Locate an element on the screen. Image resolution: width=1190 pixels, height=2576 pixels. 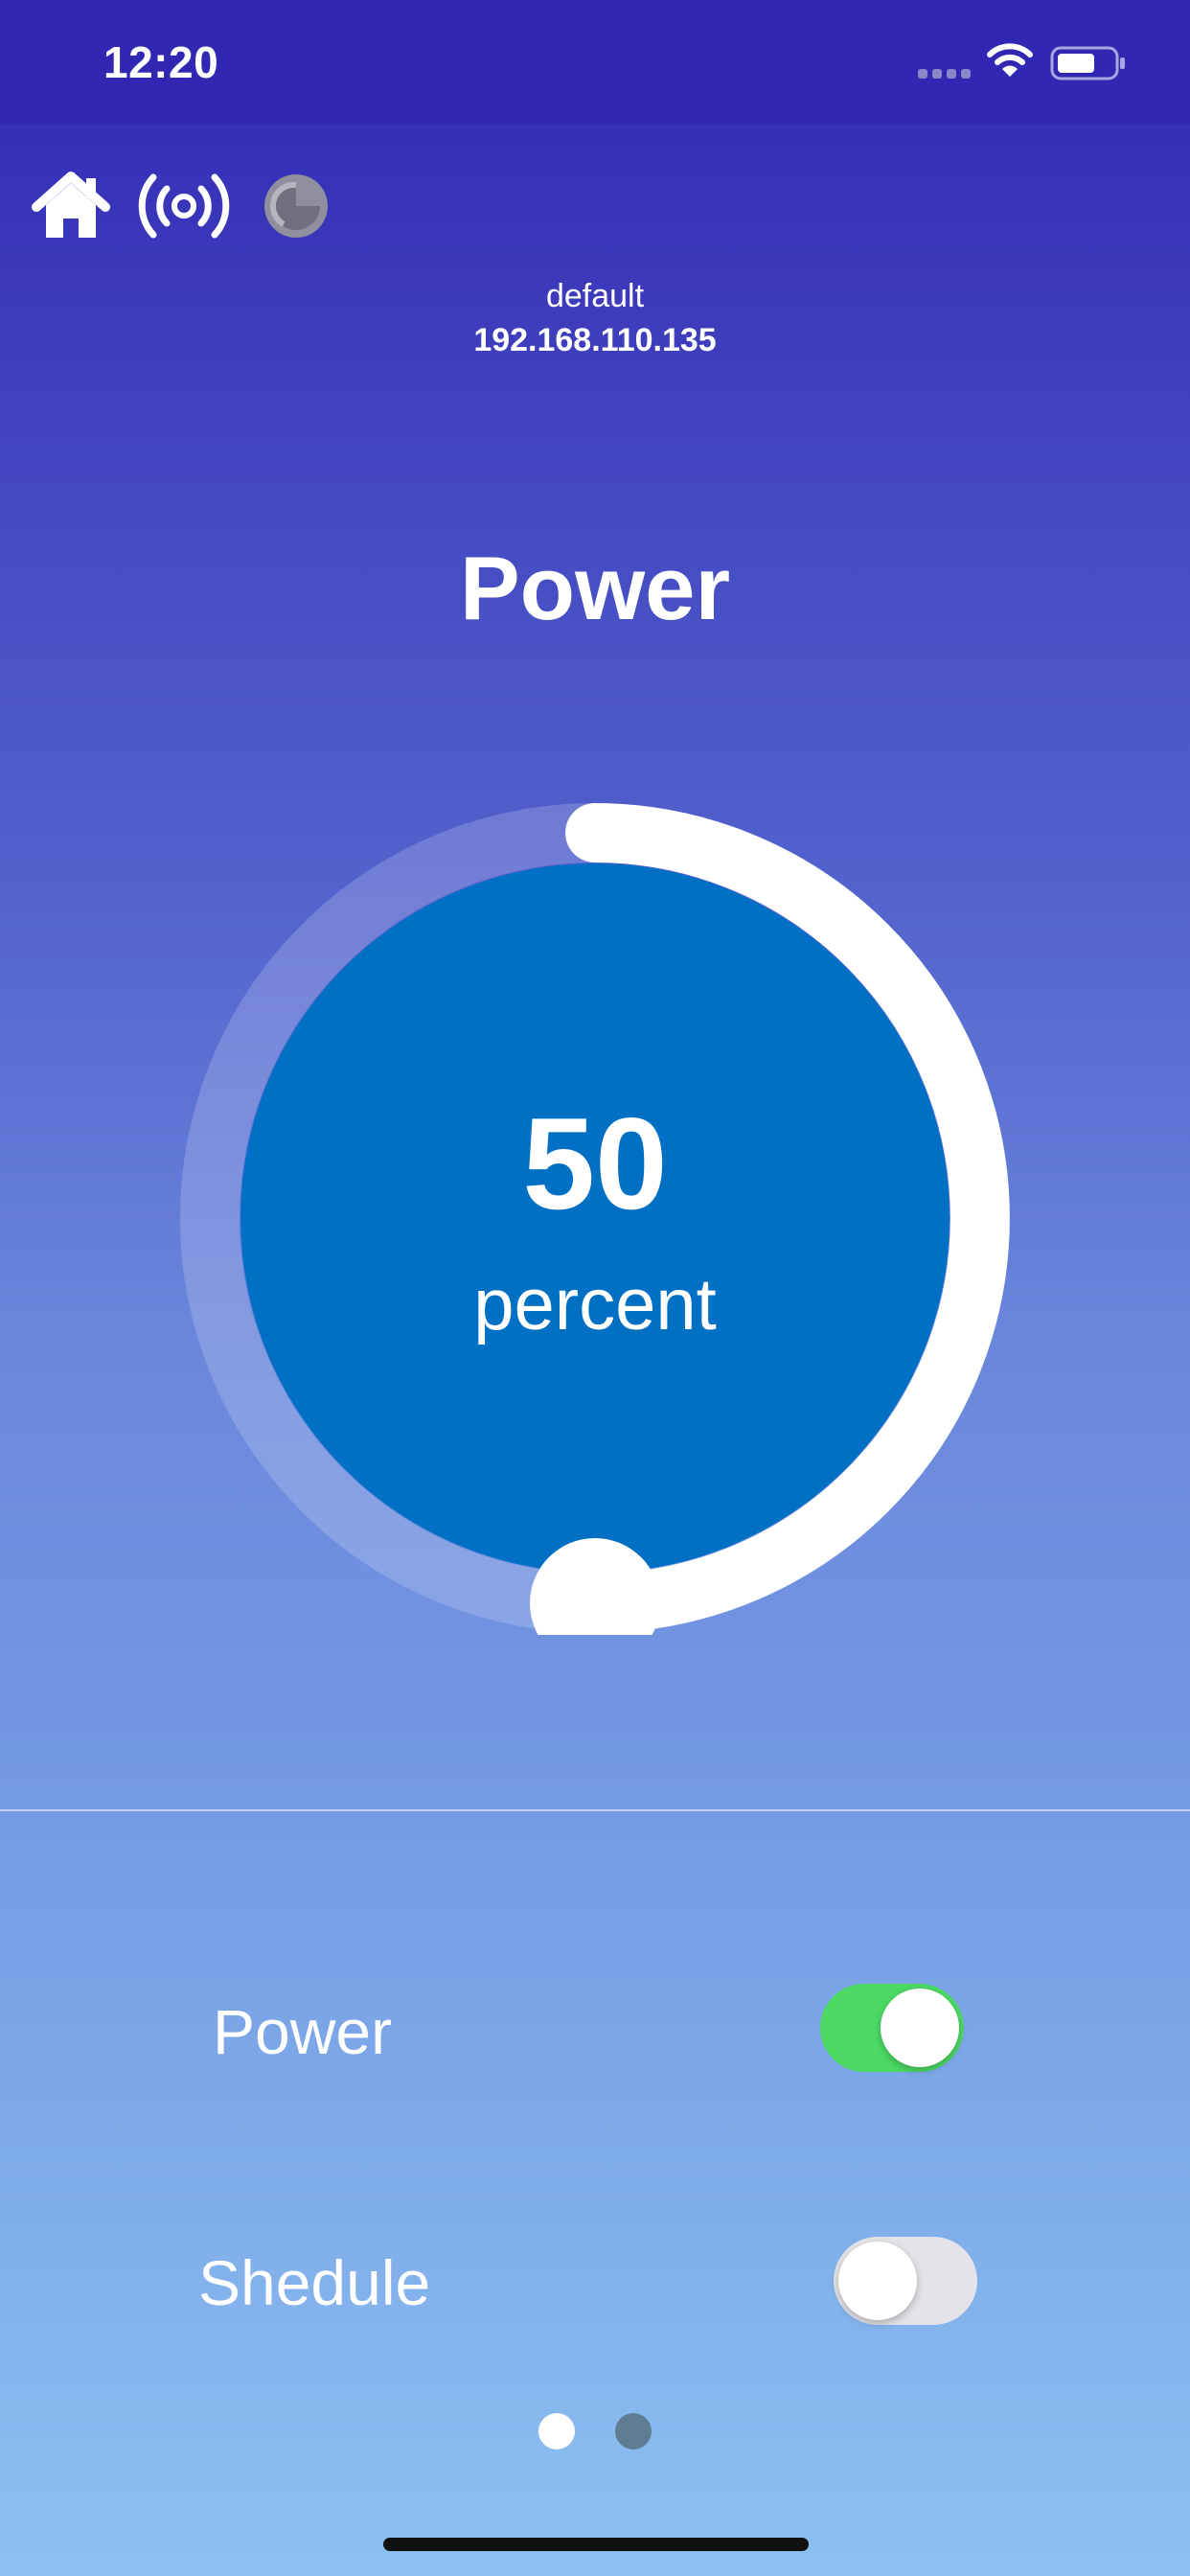
status-time: 12:20 is located at coordinates (161, 62).